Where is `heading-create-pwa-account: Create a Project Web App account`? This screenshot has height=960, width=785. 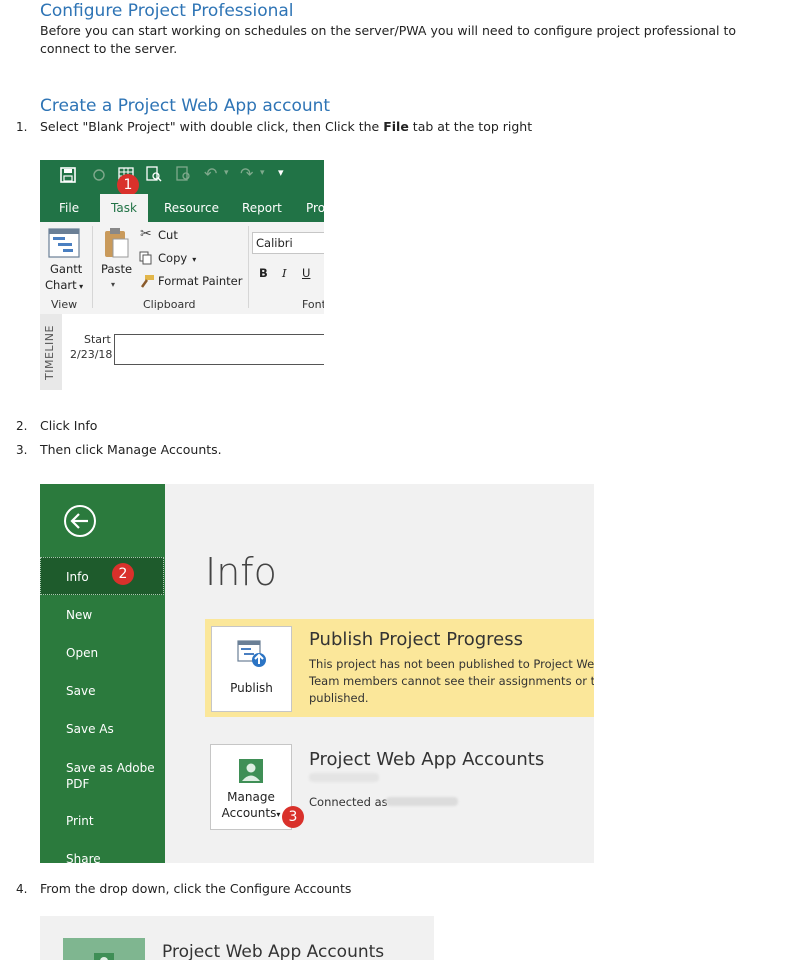 heading-create-pwa-account: Create a Project Web App account is located at coordinates (185, 106).